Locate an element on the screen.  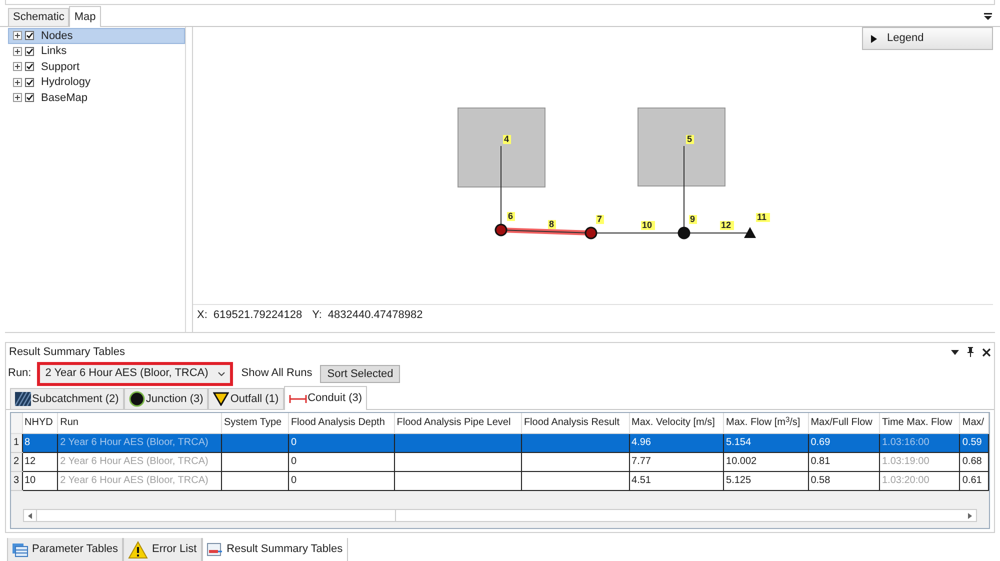
view-tab: Map is located at coordinates (85, 16).